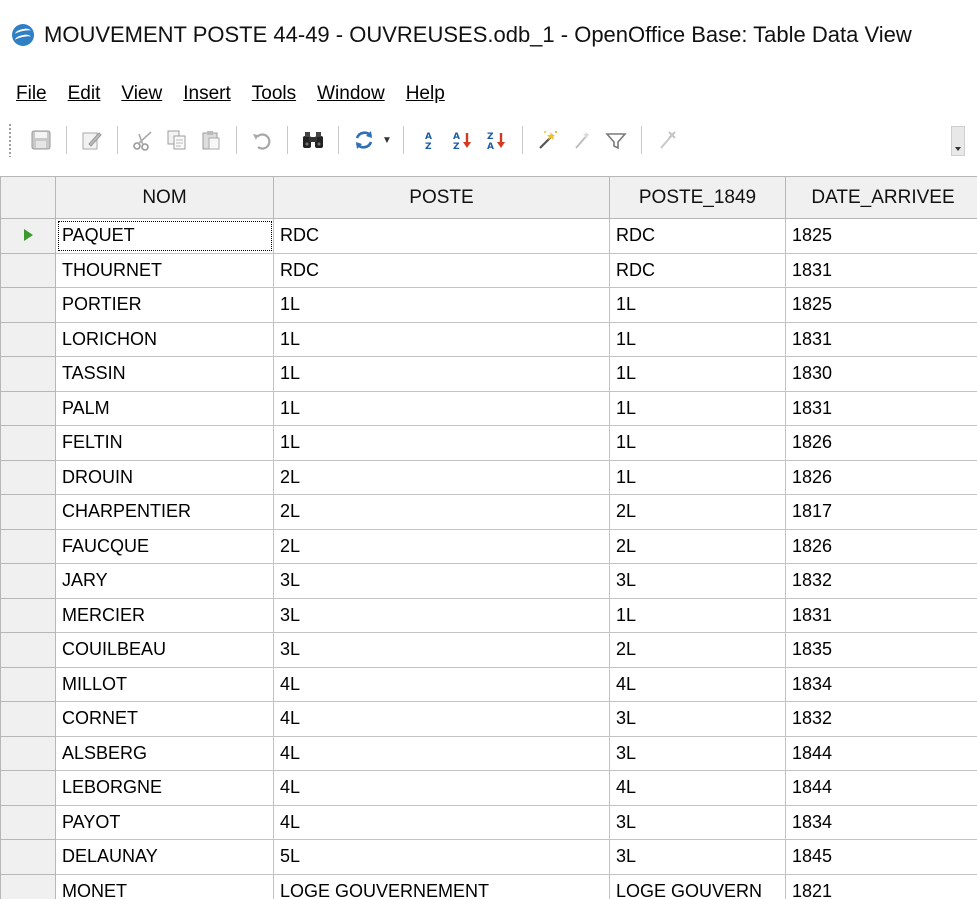 Image resolution: width=977 pixels, height=899 pixels. Describe the element at coordinates (28, 197) in the screenshot. I see `corner-header` at that location.